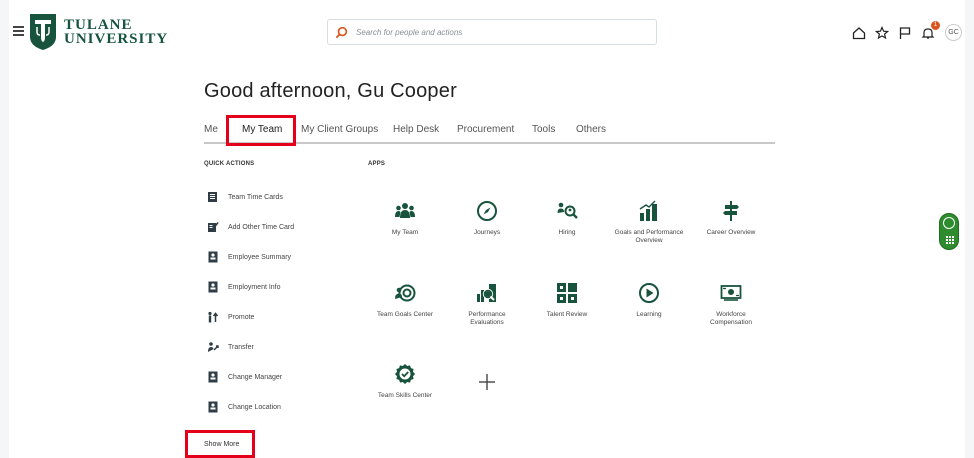 The image size is (974, 458). Describe the element at coordinates (405, 293) in the screenshot. I see `target-icon` at that location.